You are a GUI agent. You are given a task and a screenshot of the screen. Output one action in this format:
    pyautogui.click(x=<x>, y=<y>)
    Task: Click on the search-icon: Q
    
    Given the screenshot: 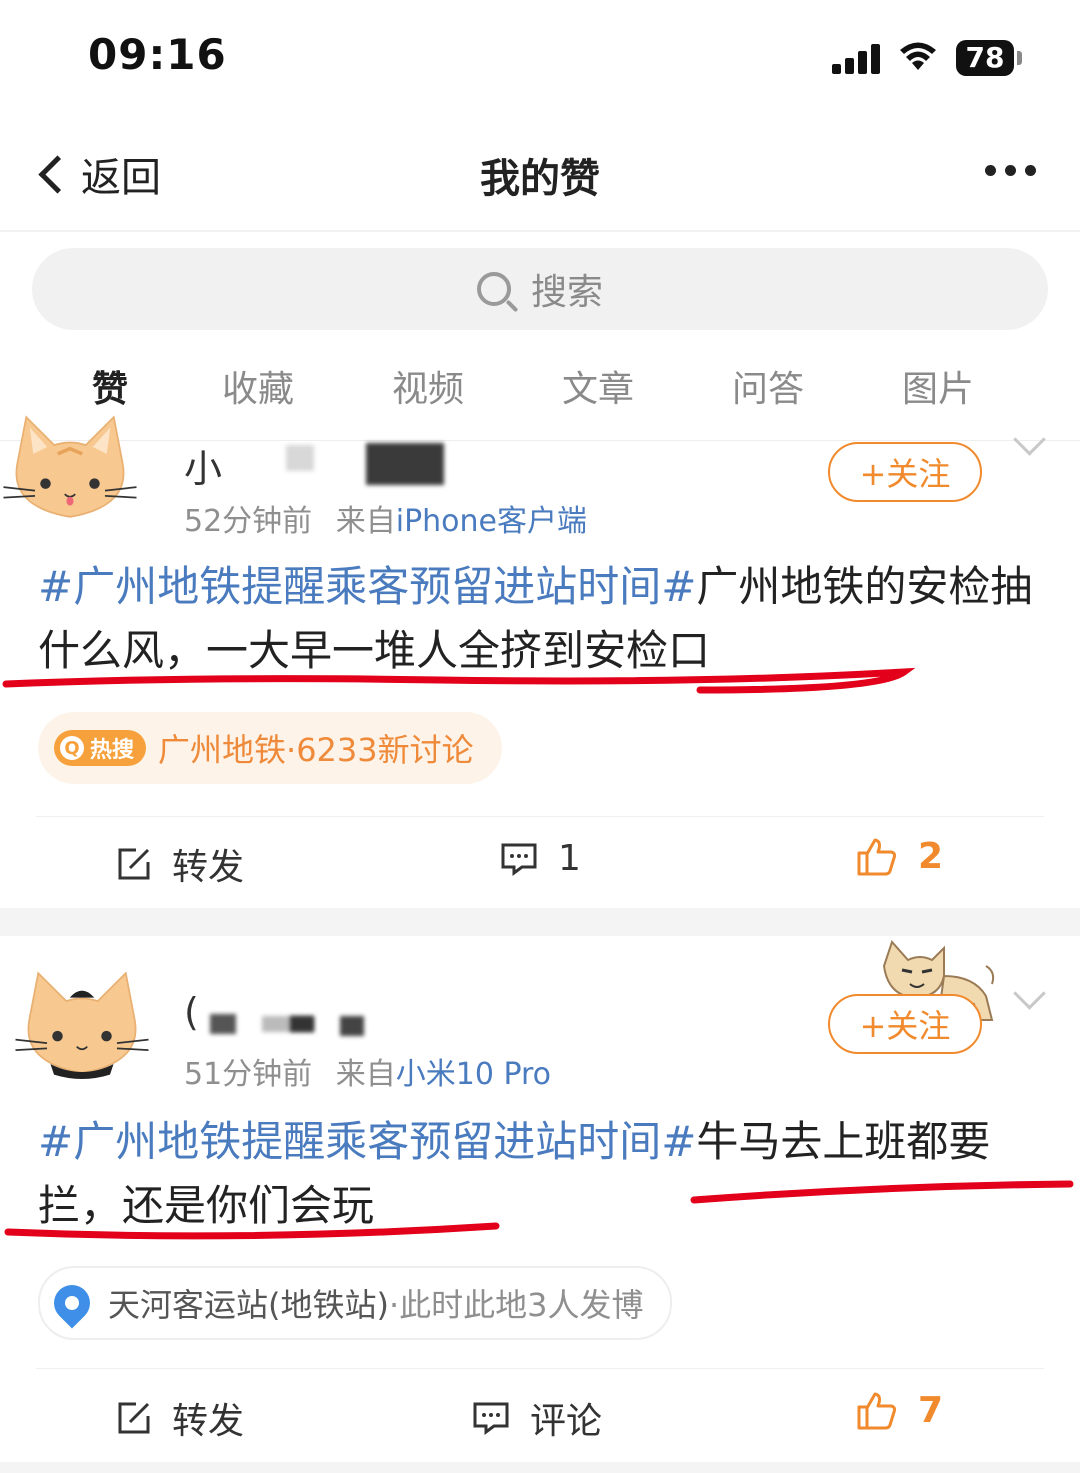 What is the action you would take?
    pyautogui.click(x=72, y=748)
    